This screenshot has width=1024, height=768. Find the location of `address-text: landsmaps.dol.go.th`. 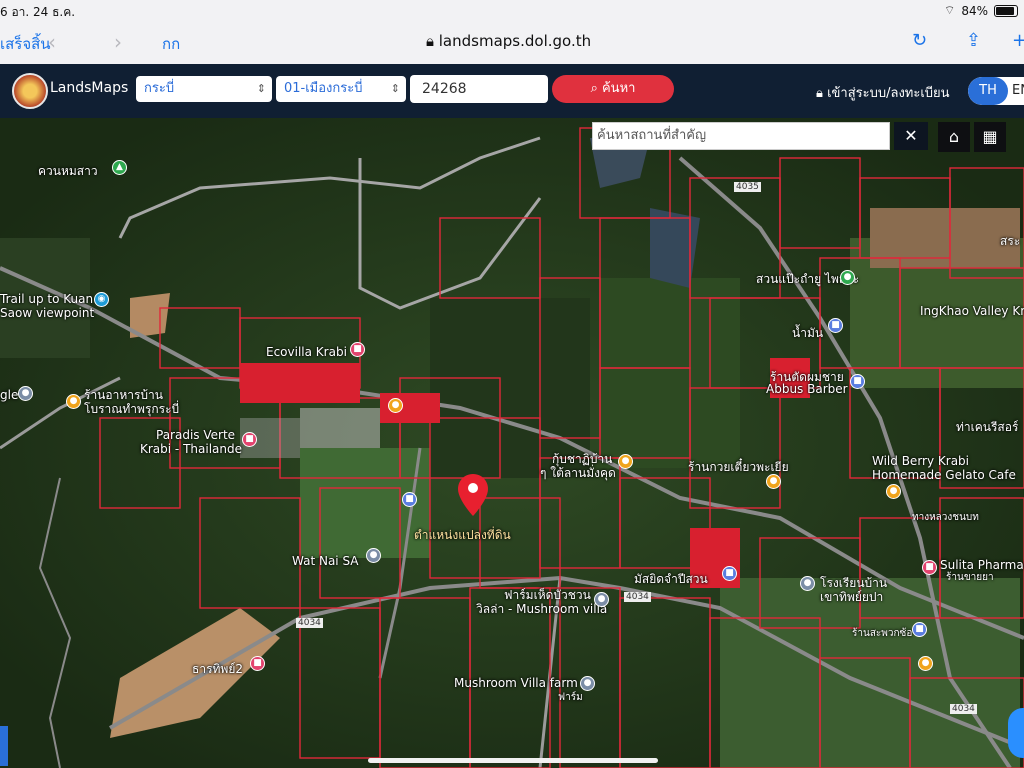

address-text: landsmaps.dol.go.th is located at coordinates (515, 41).